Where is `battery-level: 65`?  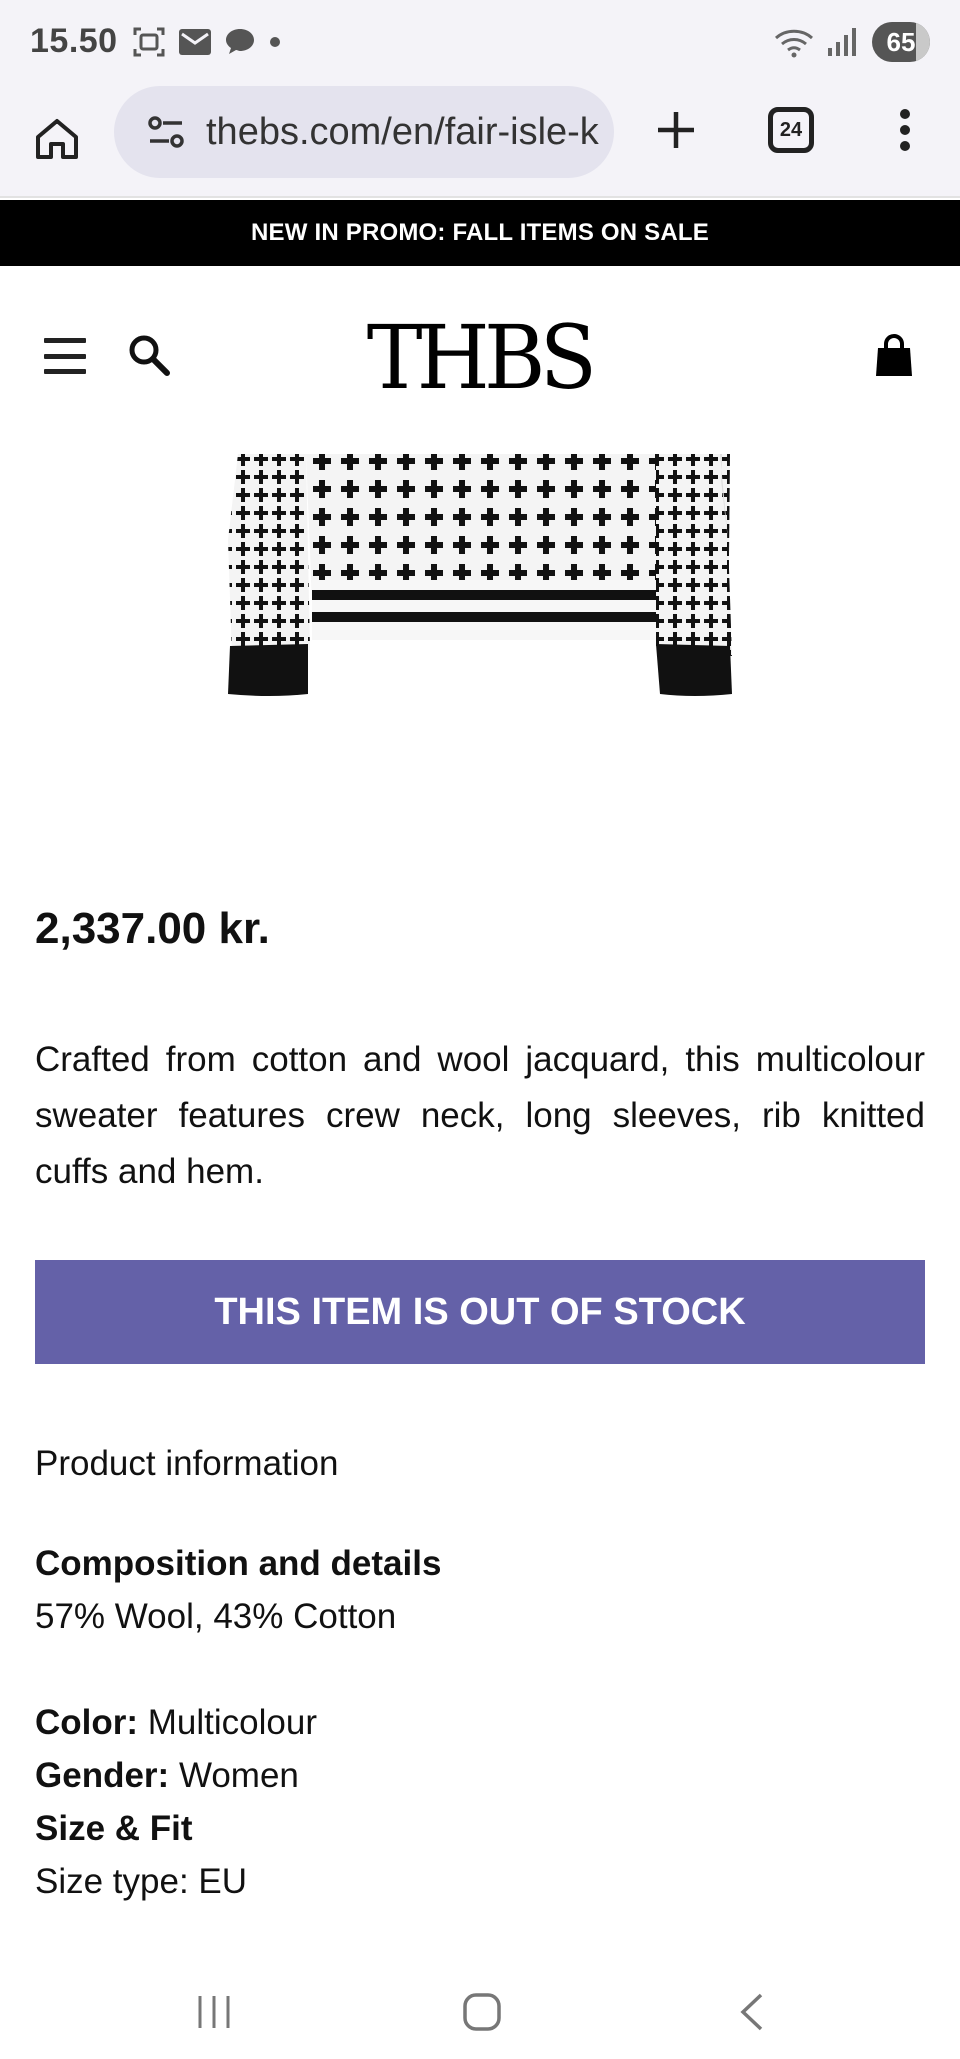 battery-level: 65 is located at coordinates (901, 41).